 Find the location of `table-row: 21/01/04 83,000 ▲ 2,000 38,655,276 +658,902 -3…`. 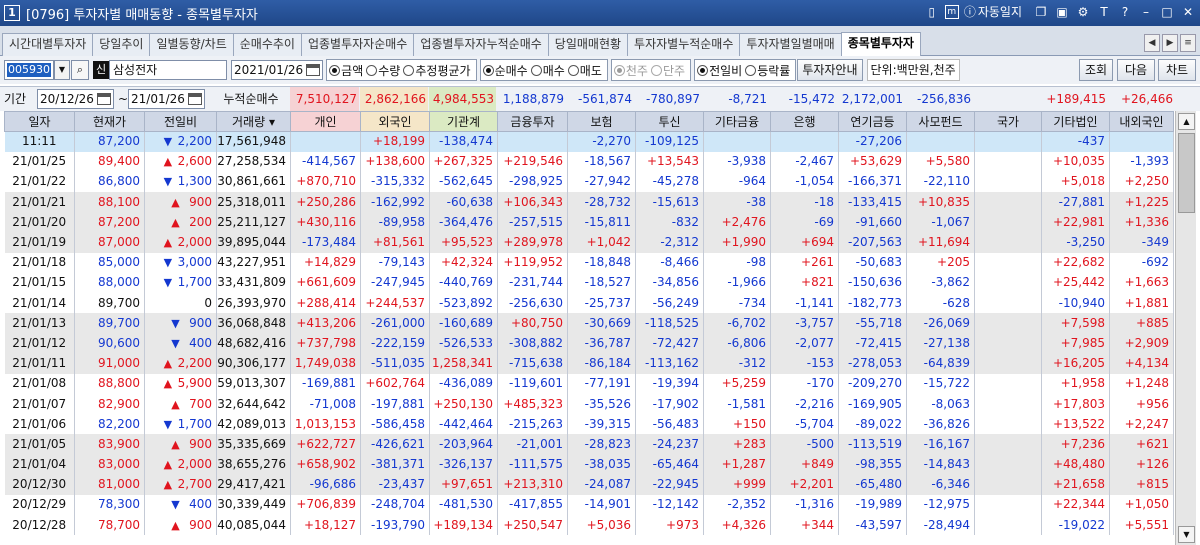

table-row: 21/01/04 83,000 ▲ 2,000 38,655,276 +658,902 -3… is located at coordinates (589, 464).